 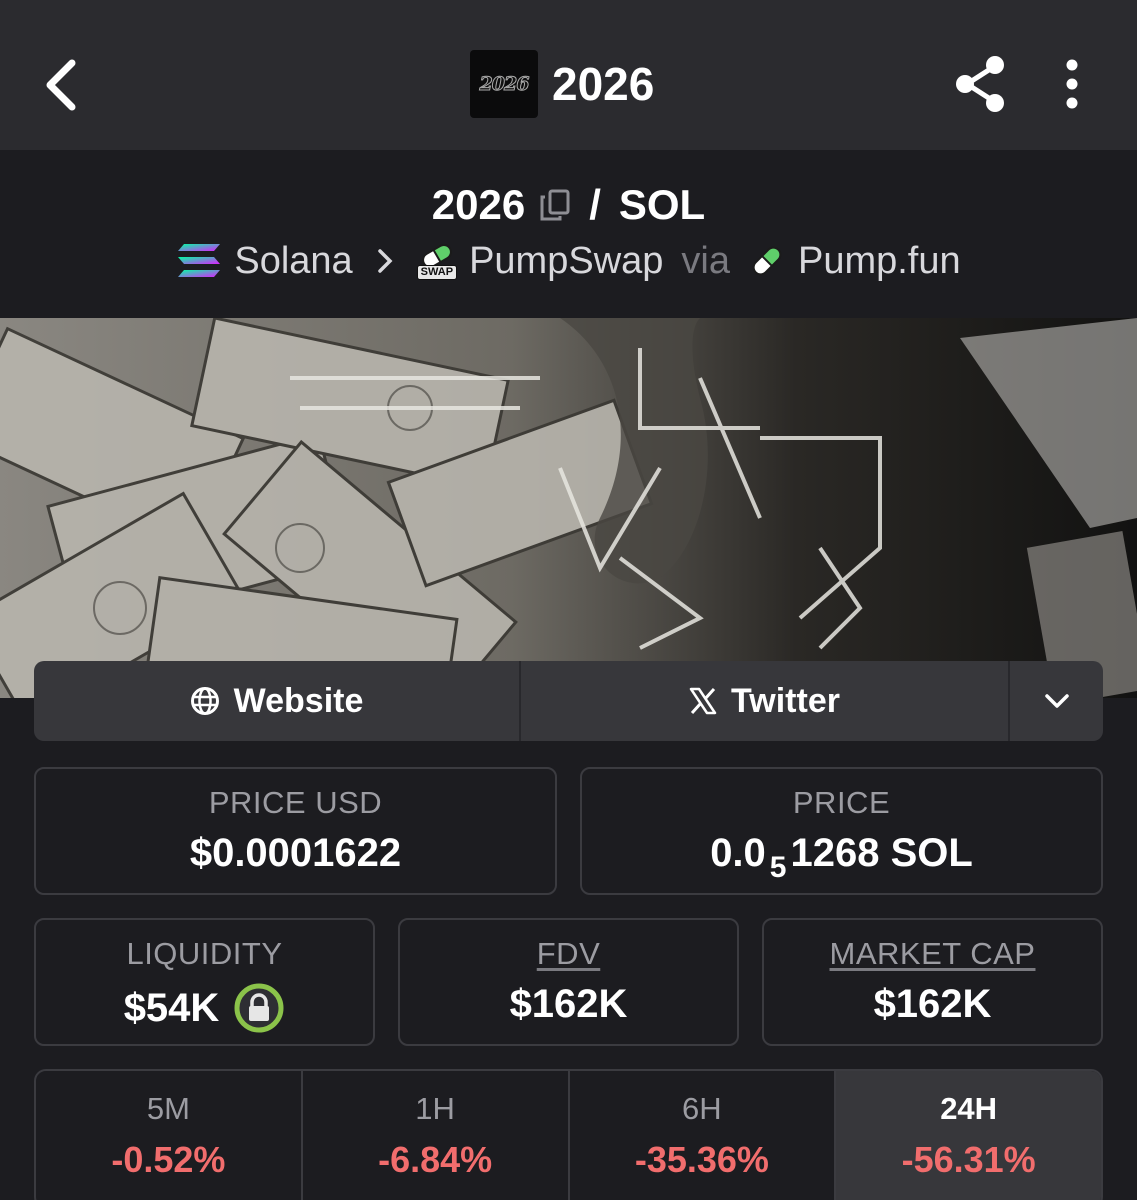 I want to click on more-options-button, so click(x=1072, y=84).